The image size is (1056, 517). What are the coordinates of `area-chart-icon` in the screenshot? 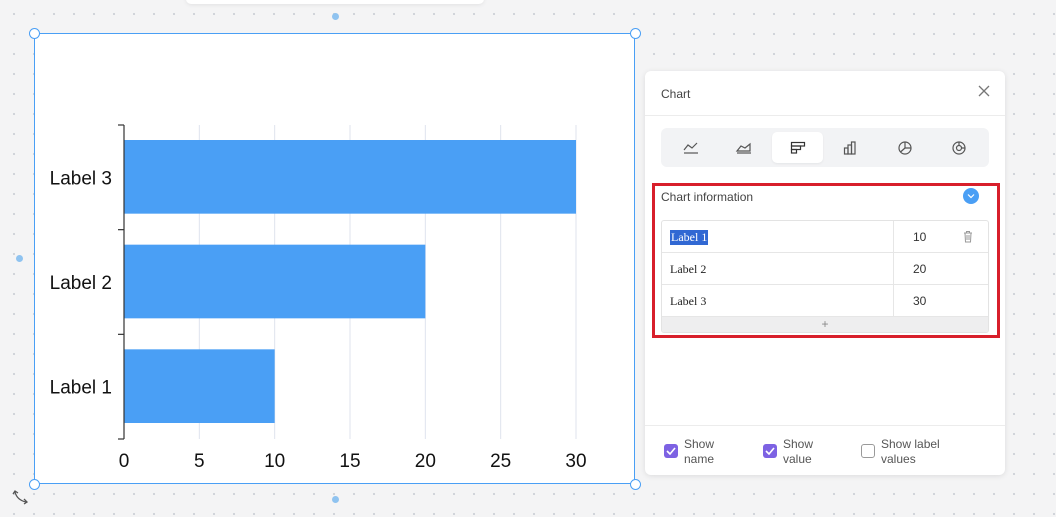 It's located at (743, 148).